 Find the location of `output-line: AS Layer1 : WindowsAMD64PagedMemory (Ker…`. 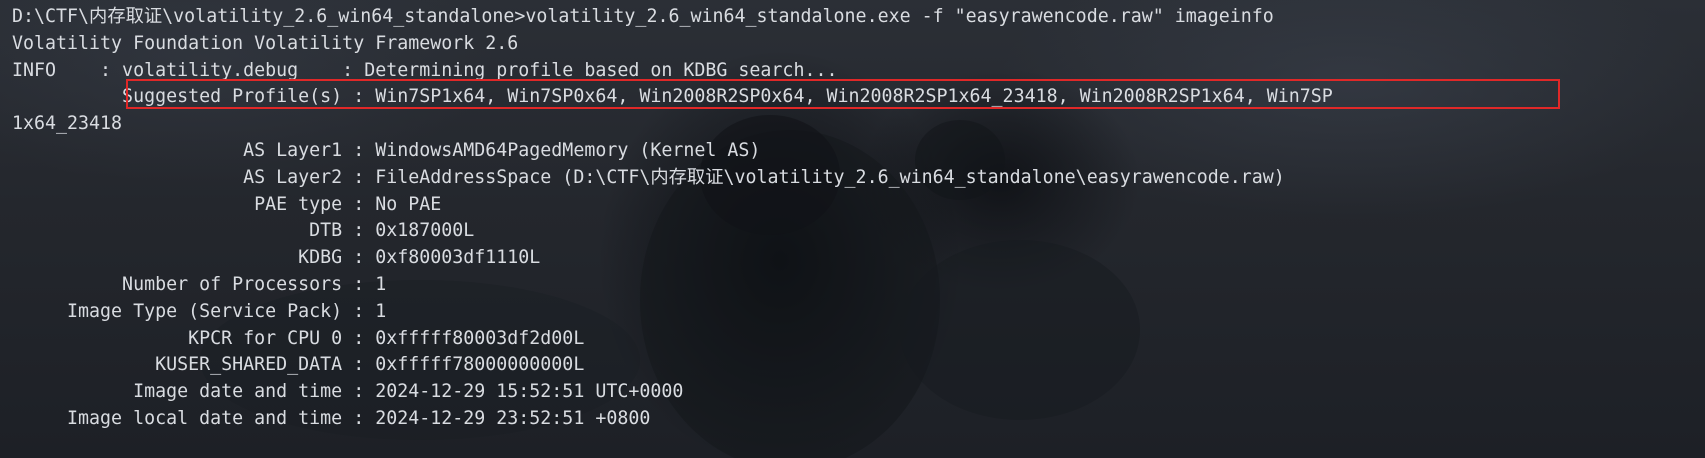

output-line: AS Layer1 : WindowsAMD64PagedMemory (Ker… is located at coordinates (386, 150).